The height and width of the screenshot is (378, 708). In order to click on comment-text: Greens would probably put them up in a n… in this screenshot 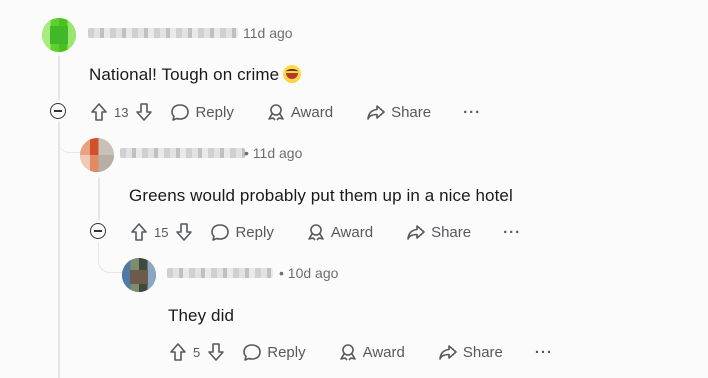, I will do `click(321, 195)`.